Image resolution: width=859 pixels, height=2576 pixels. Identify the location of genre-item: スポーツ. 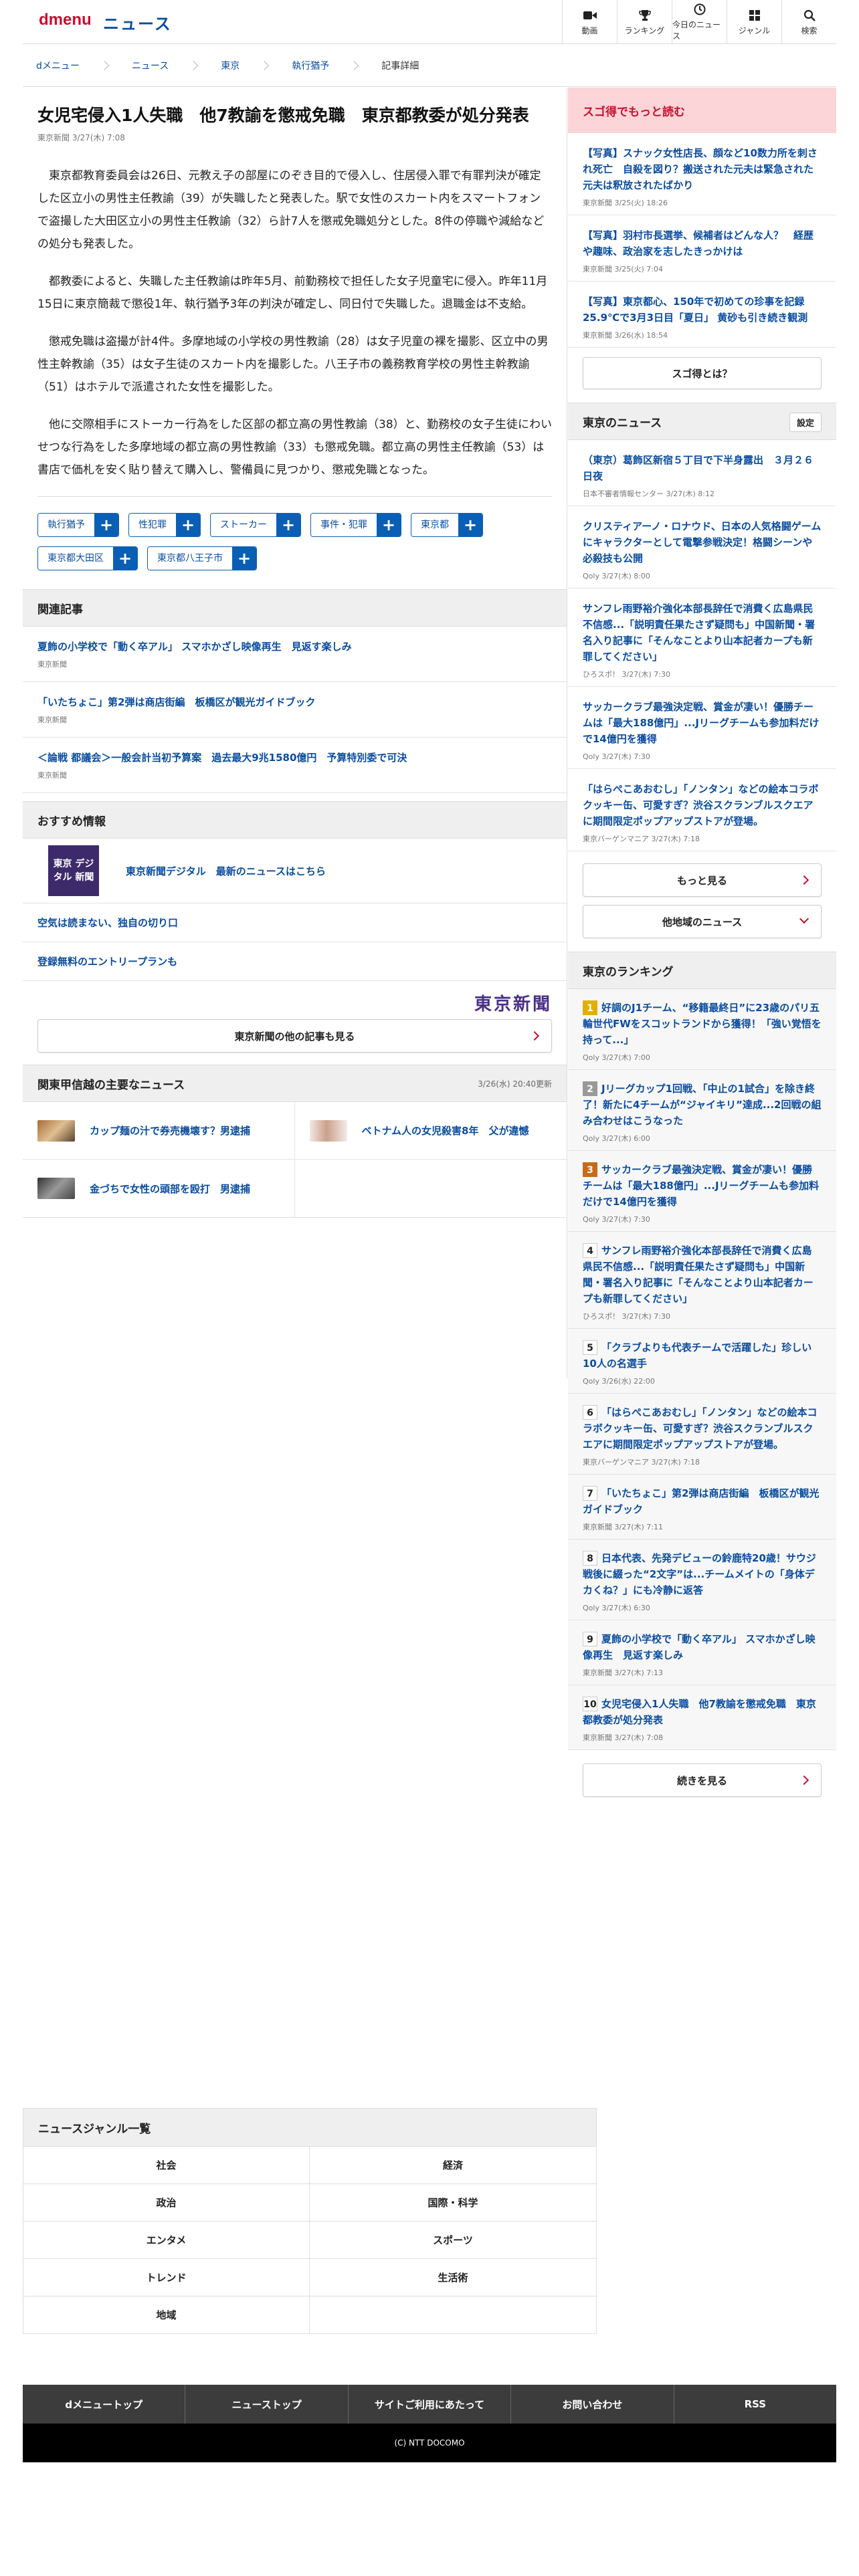
(453, 2239).